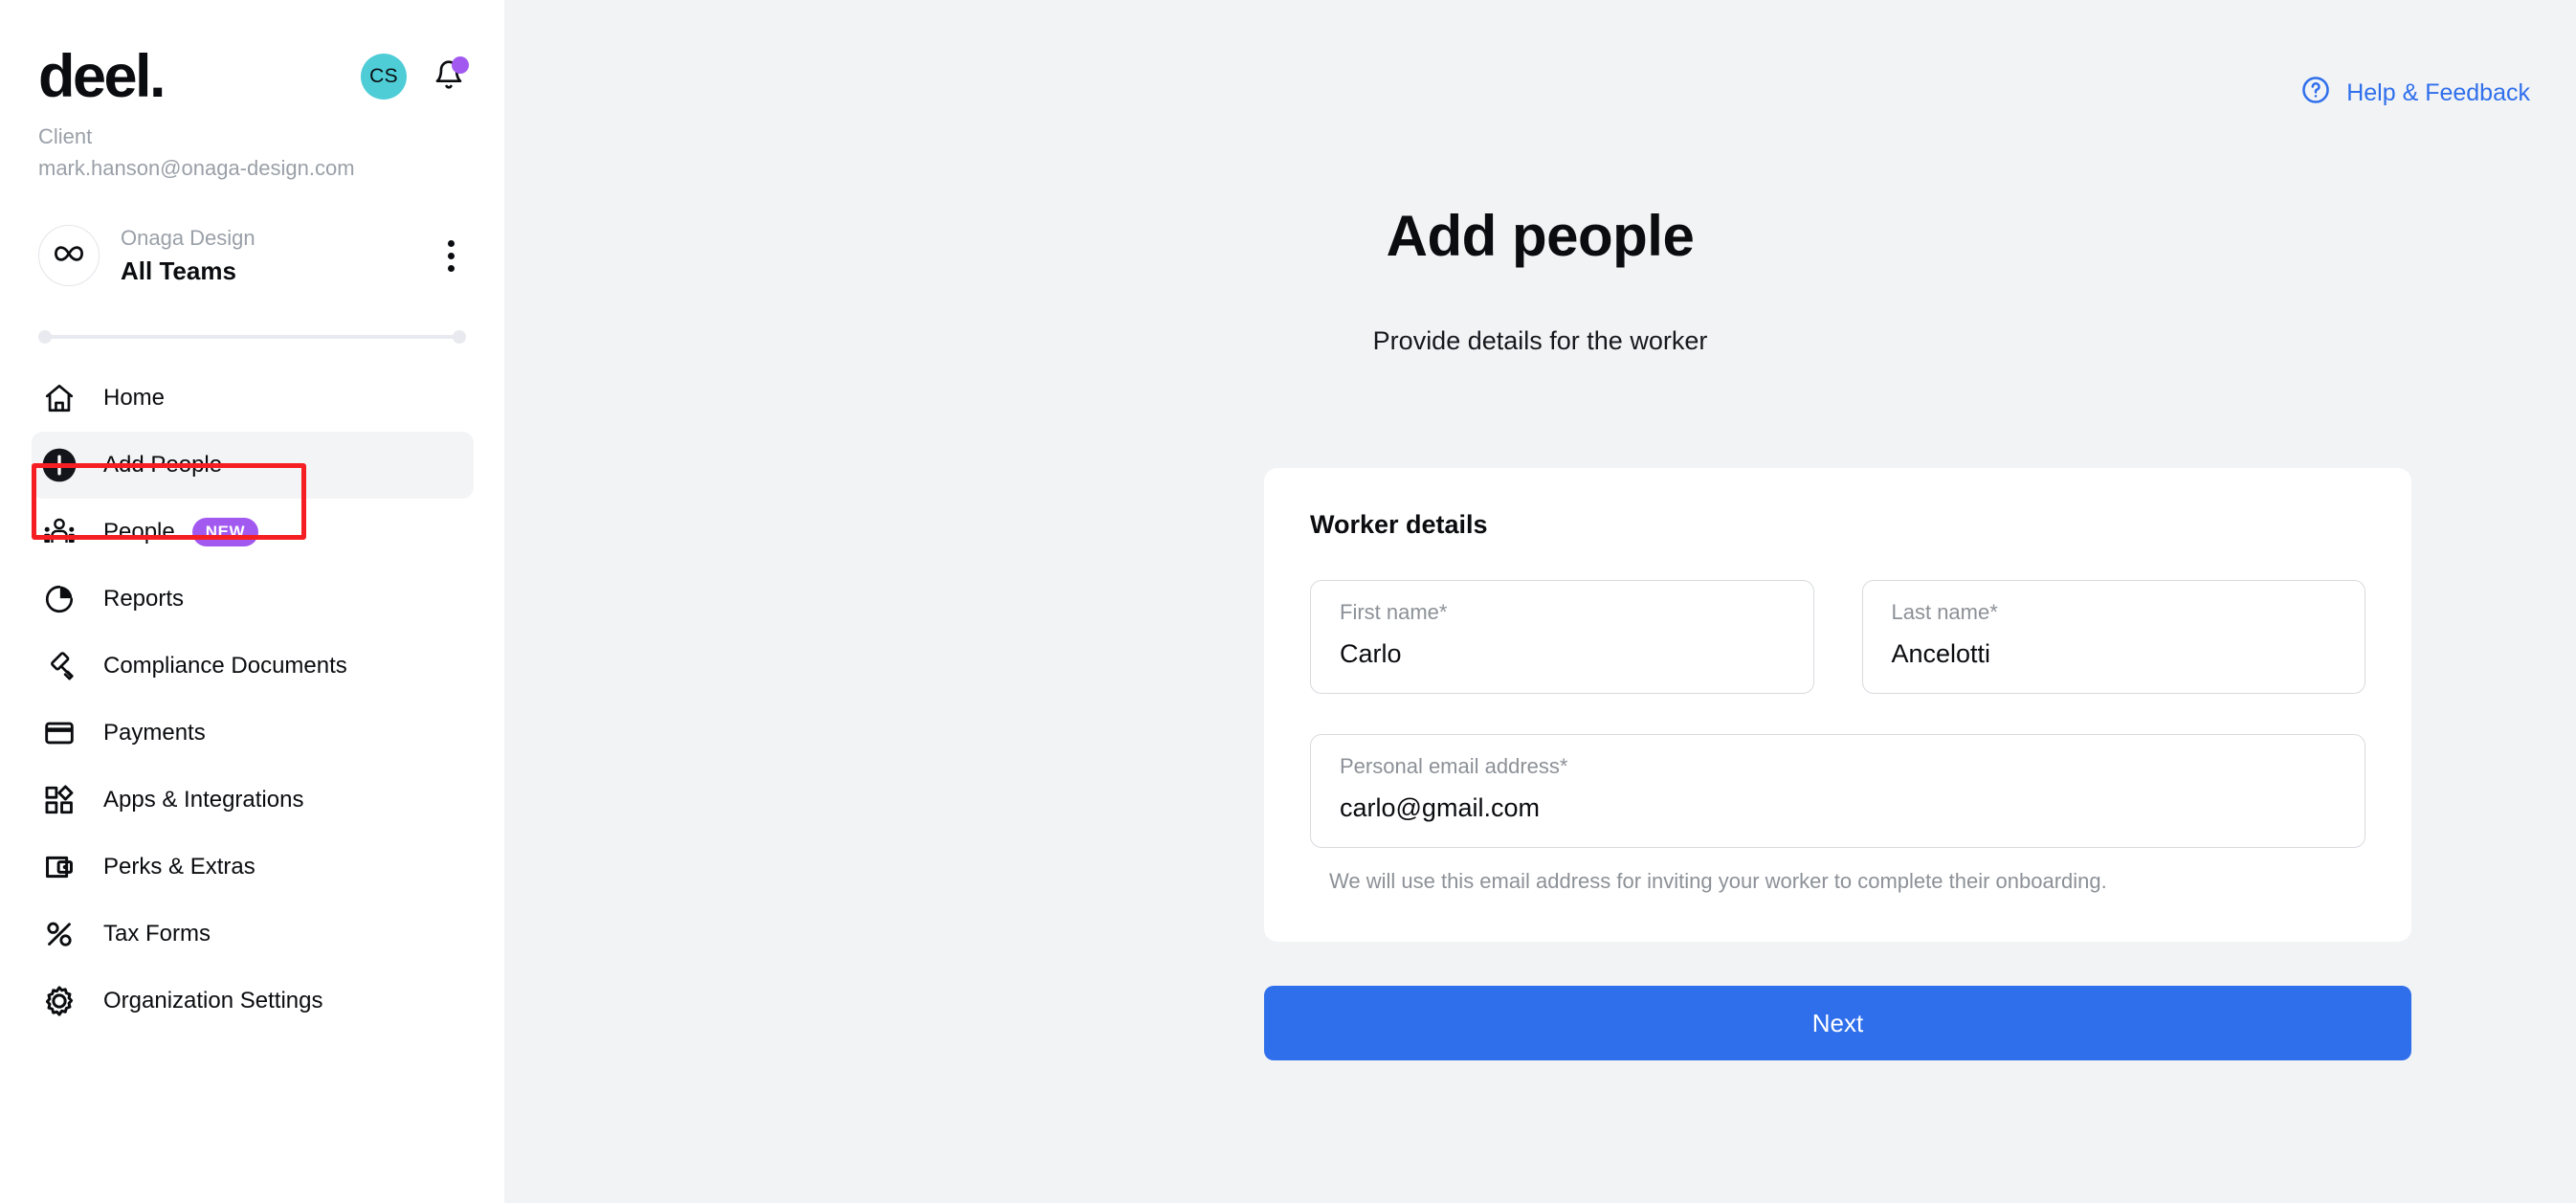  I want to click on team-org-name: Onaga Design, so click(188, 238).